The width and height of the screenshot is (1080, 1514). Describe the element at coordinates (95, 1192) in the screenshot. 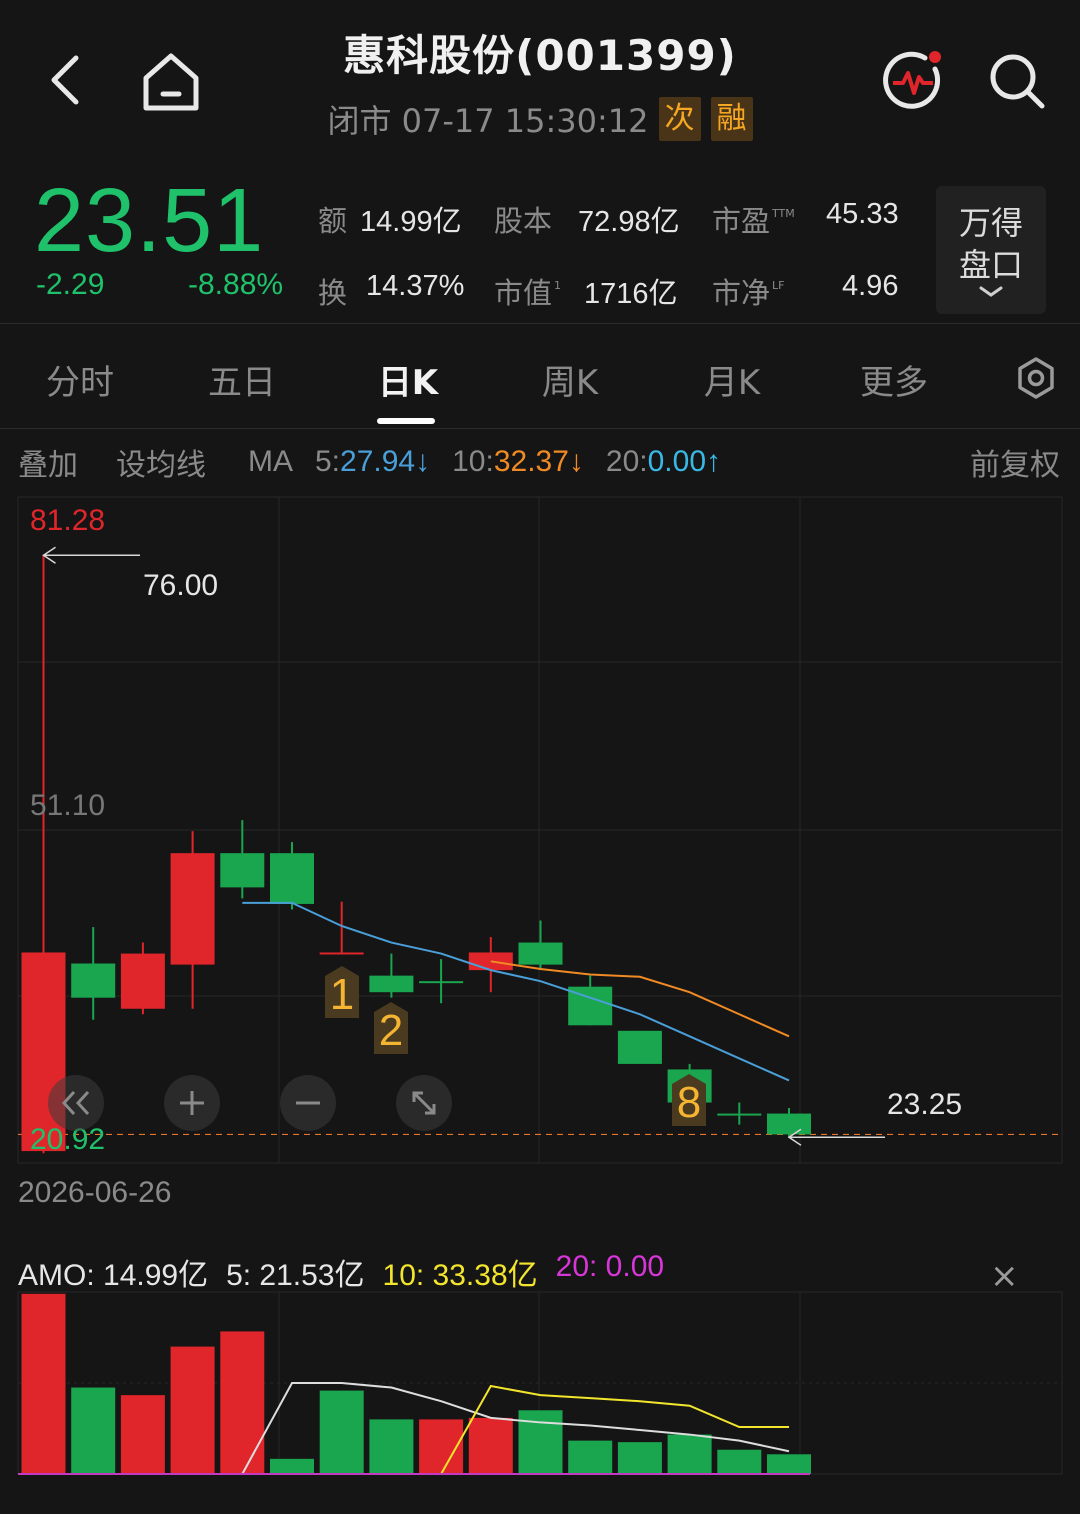

I see `chart-start-date: 2026-06-26` at that location.